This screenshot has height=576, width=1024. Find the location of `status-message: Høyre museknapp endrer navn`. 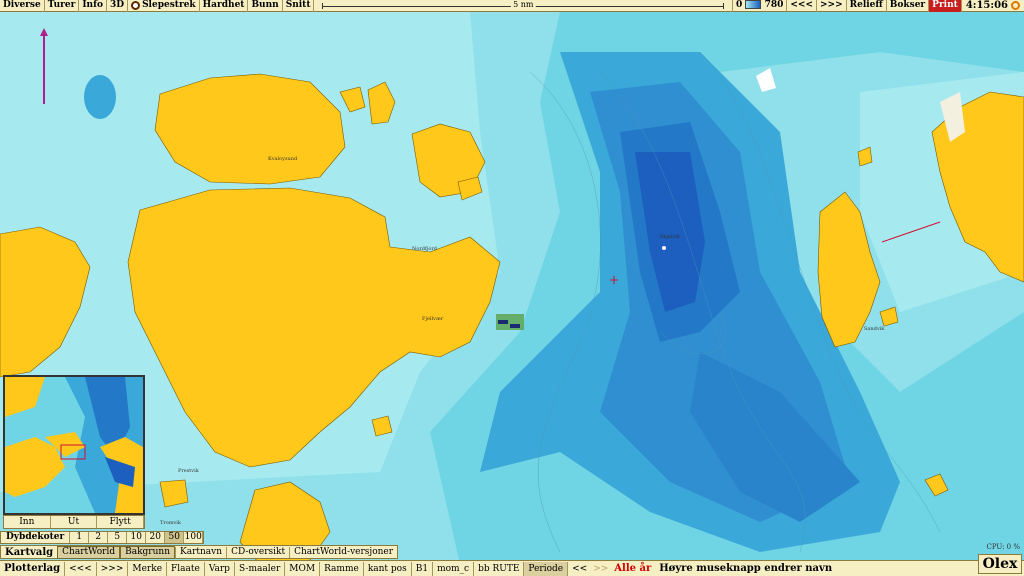

status-message: Høyre museknapp endrer navn is located at coordinates (746, 568).